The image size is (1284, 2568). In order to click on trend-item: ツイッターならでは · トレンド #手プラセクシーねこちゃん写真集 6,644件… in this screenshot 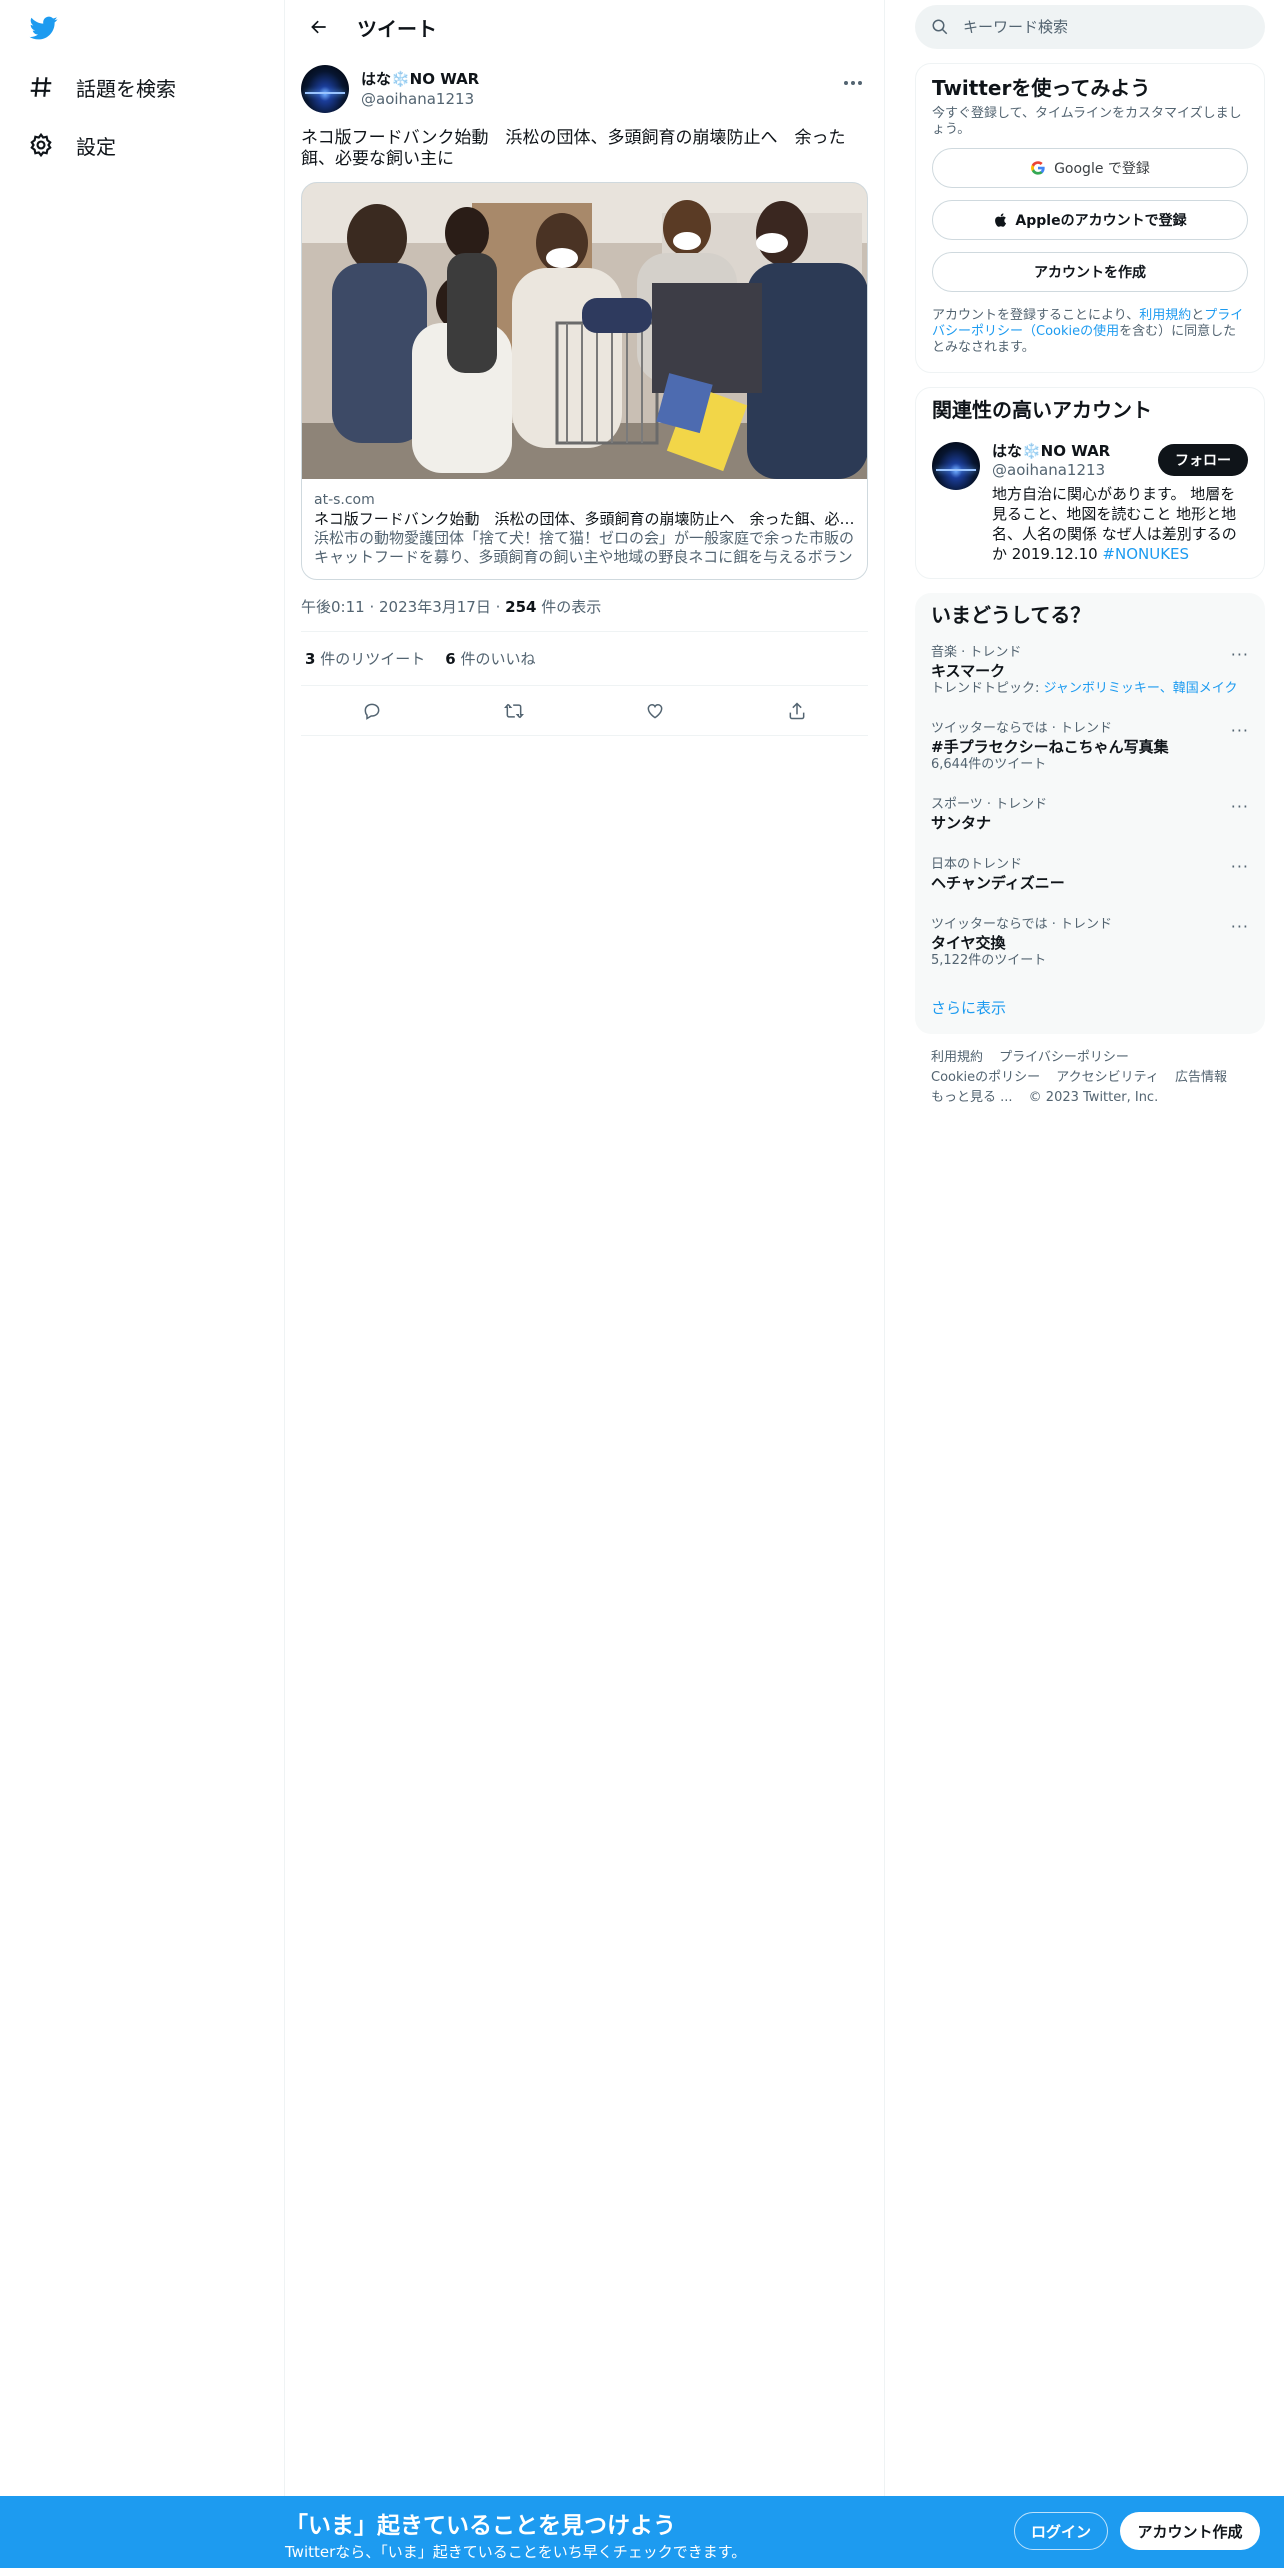, I will do `click(1090, 747)`.